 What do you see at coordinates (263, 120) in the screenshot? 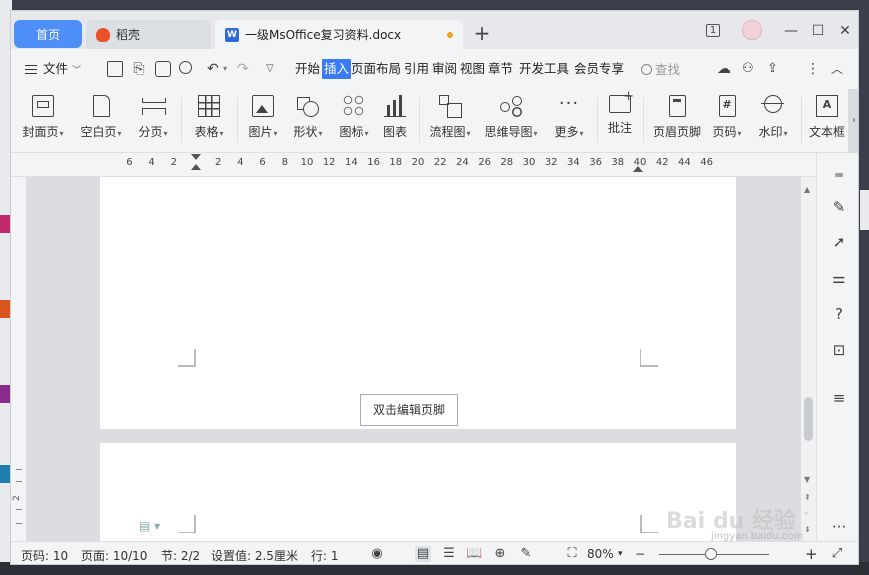
I see `picture-button: 图片▾` at bounding box center [263, 120].